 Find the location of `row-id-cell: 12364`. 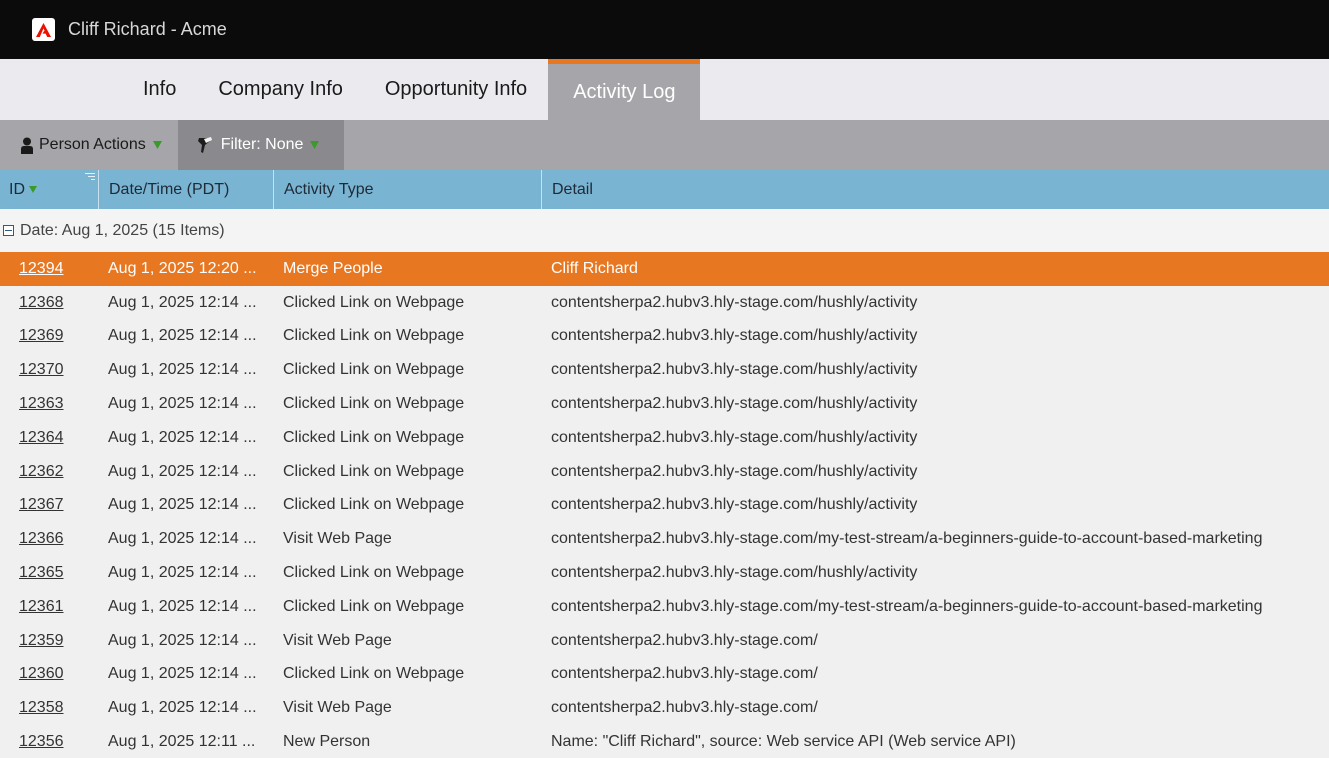

row-id-cell: 12364 is located at coordinates (54, 438).